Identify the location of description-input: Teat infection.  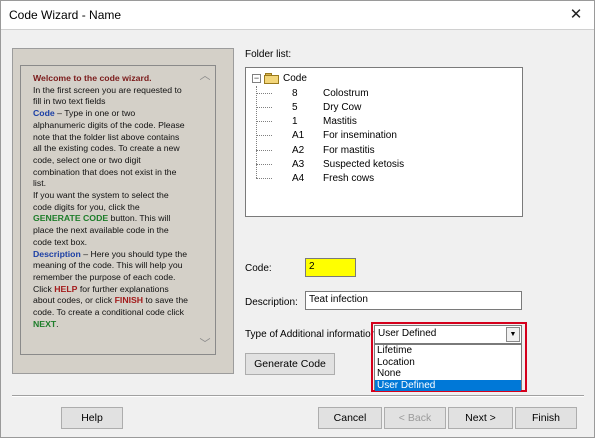
(413, 300).